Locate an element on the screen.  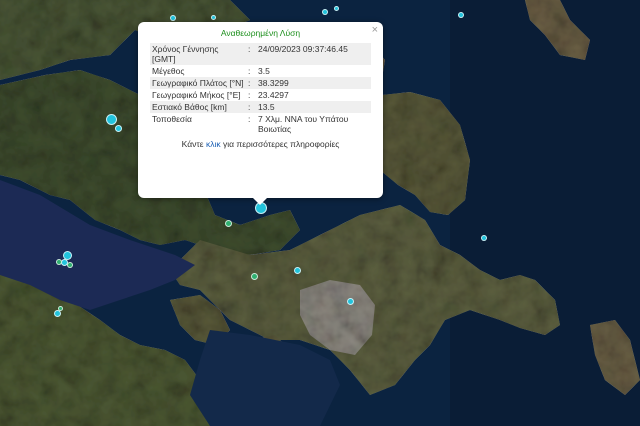
row-label: Μέγεθος is located at coordinates (168, 71).